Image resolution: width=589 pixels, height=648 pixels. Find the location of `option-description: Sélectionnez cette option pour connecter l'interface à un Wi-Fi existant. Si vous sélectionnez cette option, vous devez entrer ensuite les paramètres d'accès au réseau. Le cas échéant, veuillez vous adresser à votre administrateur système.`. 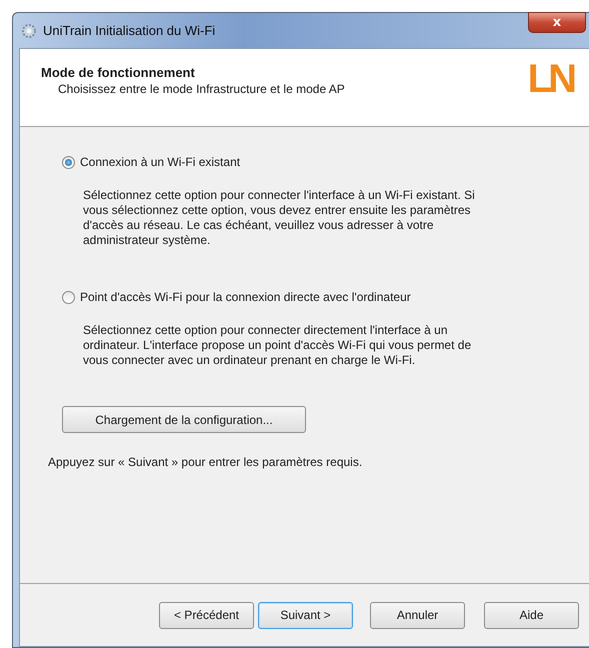

option-description: Sélectionnez cette option pour connecter l'interface à un Wi-Fi existant. Si vous sélectionnez cette option, vous devez entrer ensuite les paramètres d'accès au réseau. Le cas échéant, veuillez vous adresser à votre administrateur système. is located at coordinates (279, 218).